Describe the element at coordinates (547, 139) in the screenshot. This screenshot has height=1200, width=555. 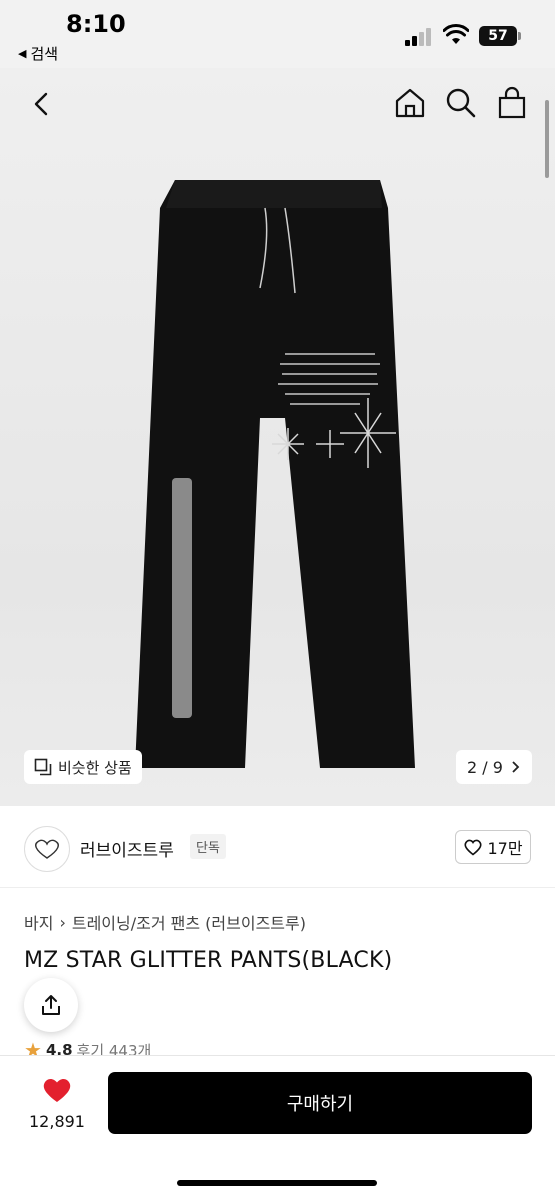
I see `scrollbar` at that location.